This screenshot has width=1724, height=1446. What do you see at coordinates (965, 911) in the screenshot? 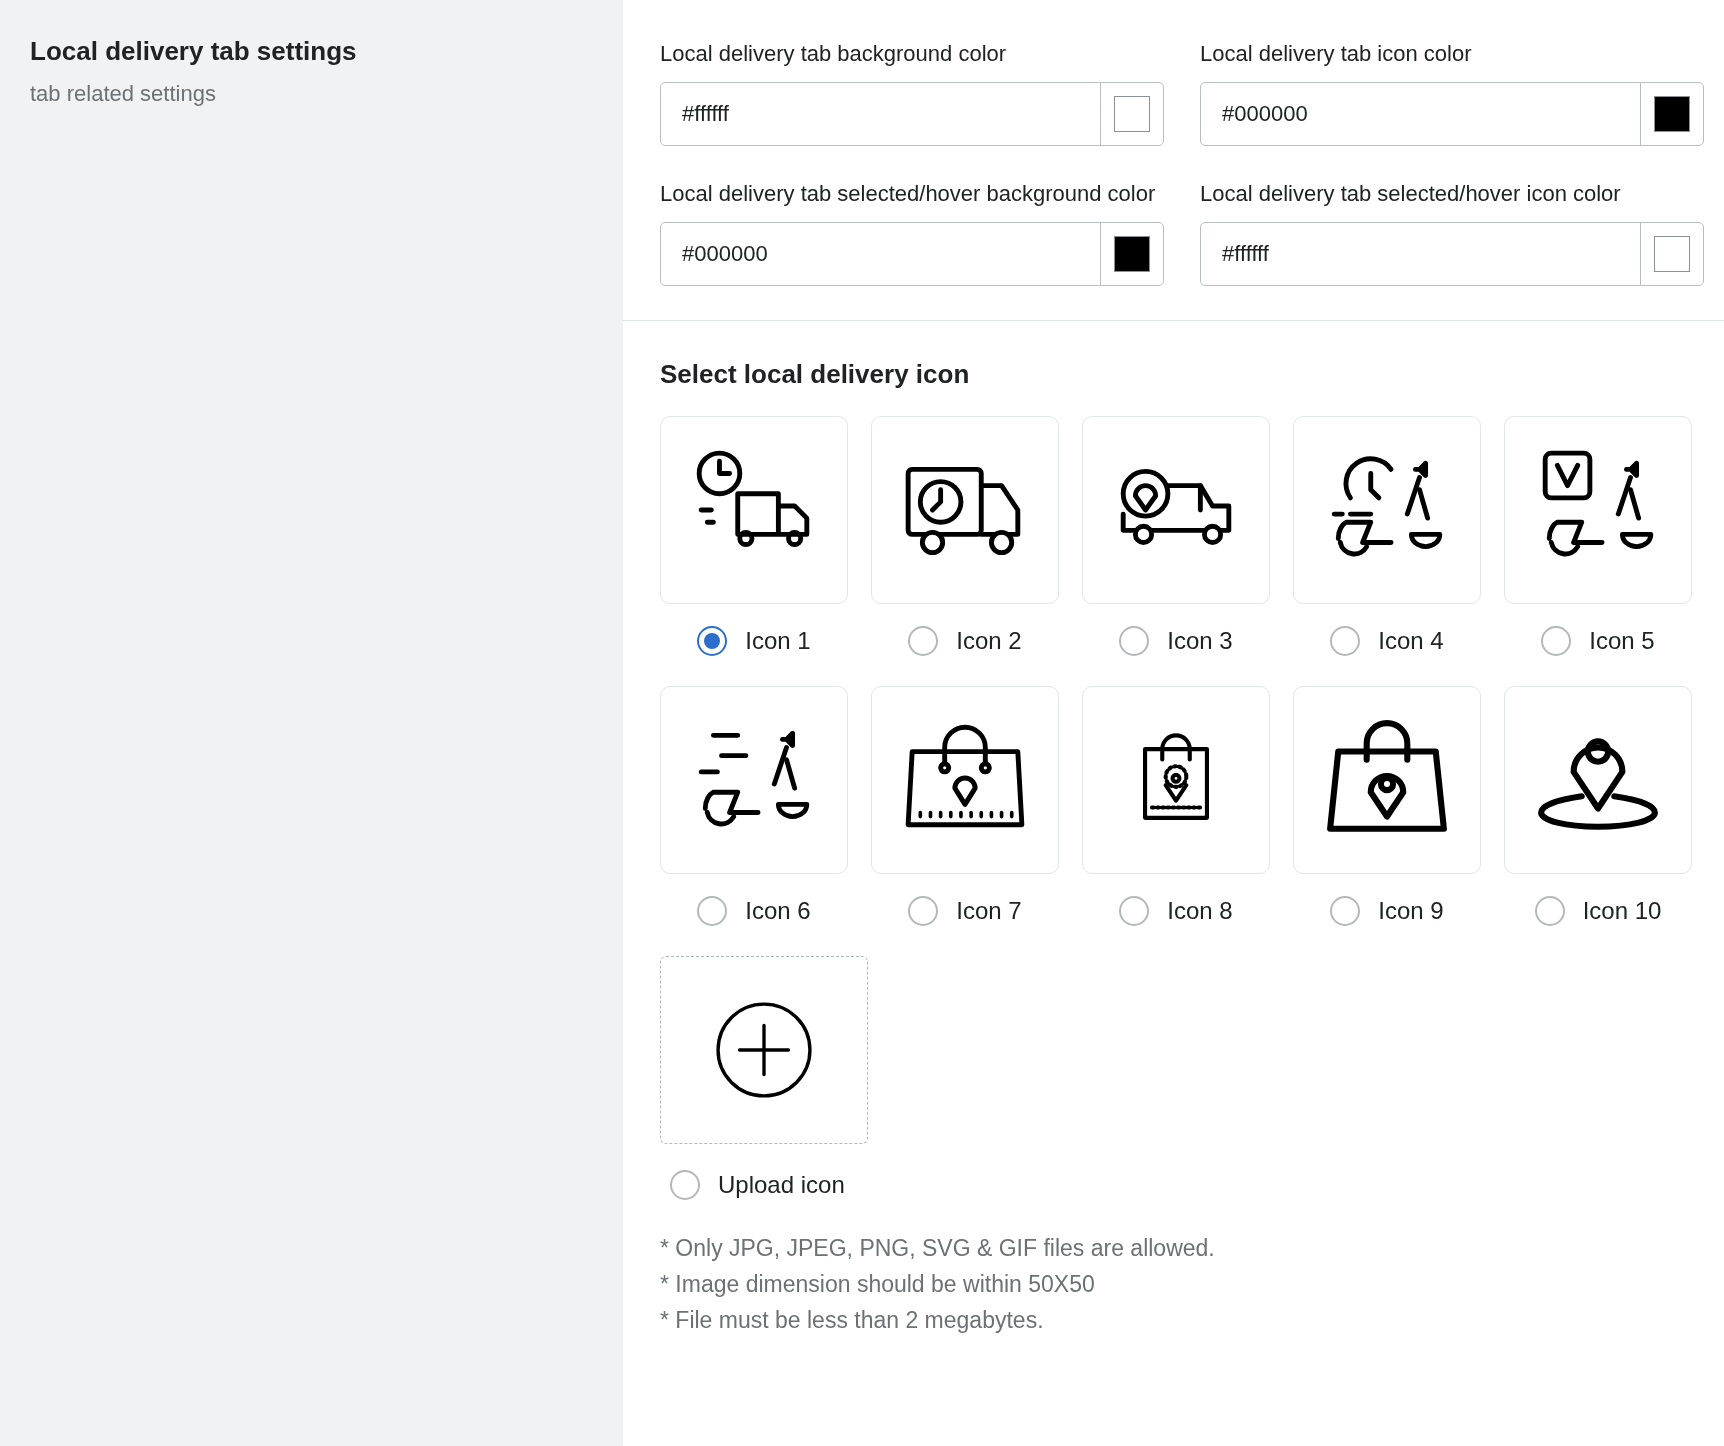
I see `icon-radio-option: Icon 7` at bounding box center [965, 911].